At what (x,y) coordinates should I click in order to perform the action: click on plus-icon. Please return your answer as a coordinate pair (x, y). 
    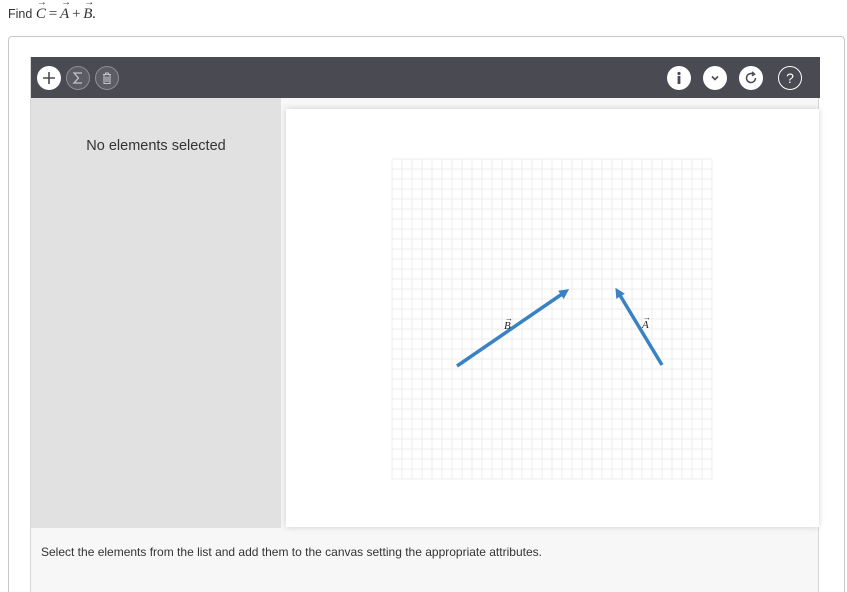
    Looking at the image, I should click on (49, 78).